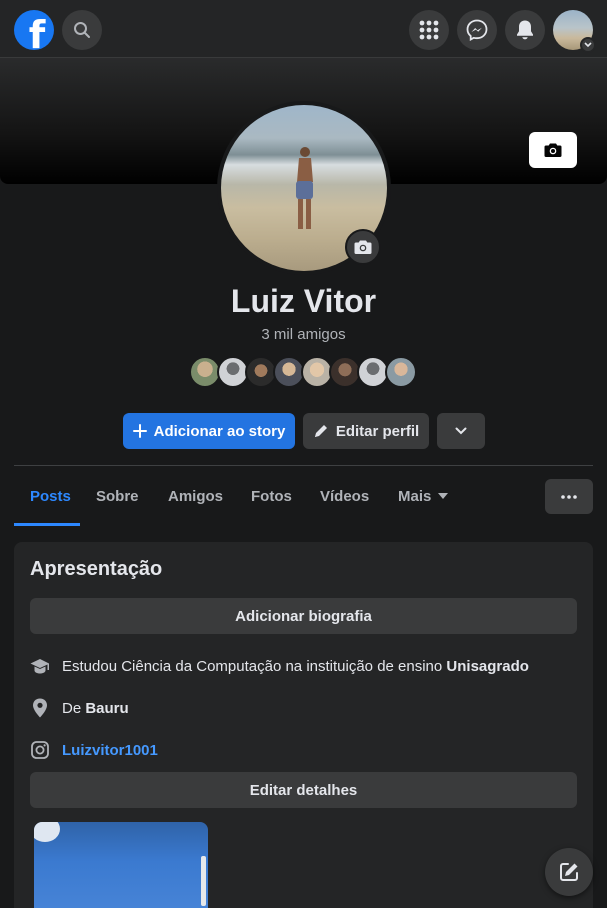 The image size is (607, 908). I want to click on top-navigation-bar: f, so click(303, 29).